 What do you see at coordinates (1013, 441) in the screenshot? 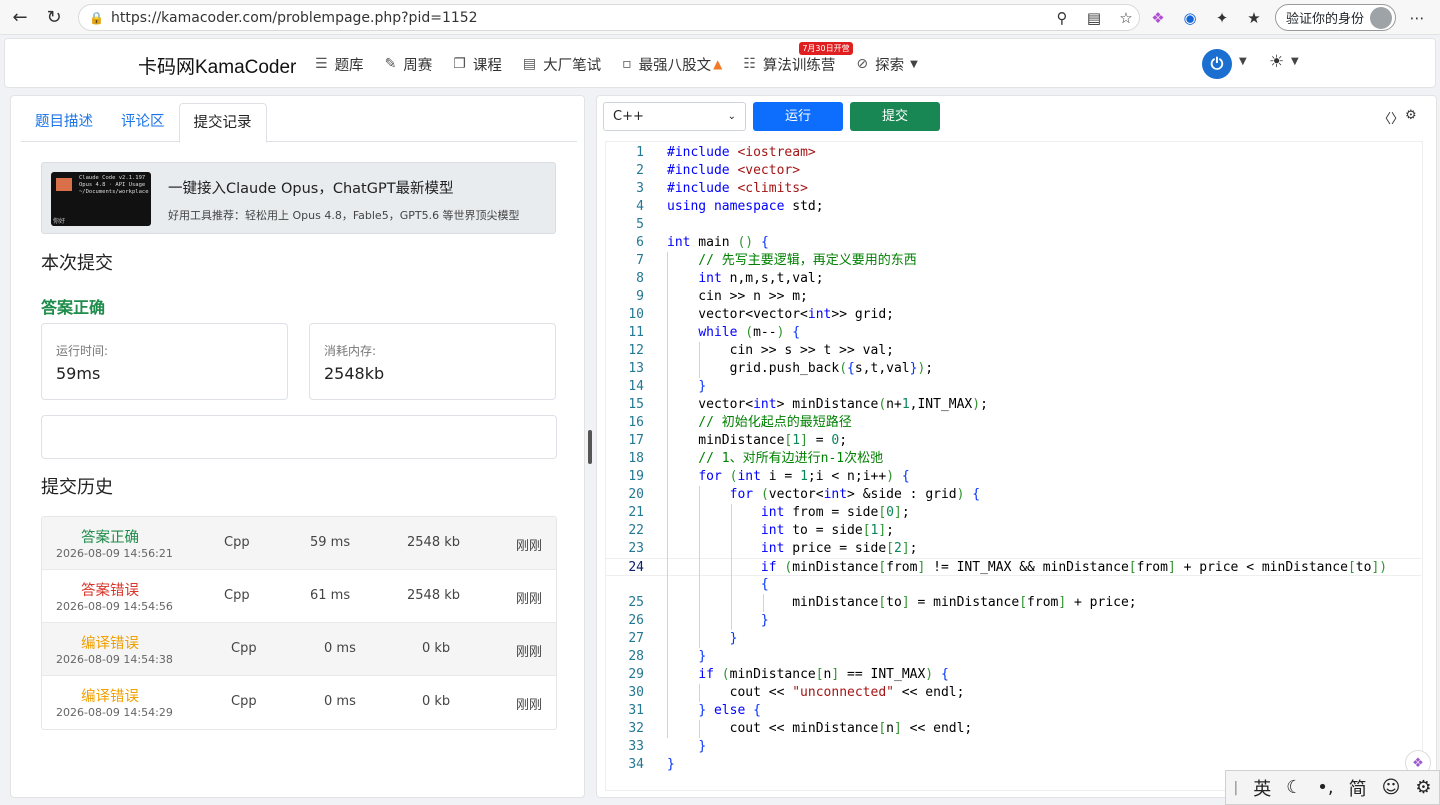
I see `code-line: 17 minDistance[1] = 0;` at bounding box center [1013, 441].